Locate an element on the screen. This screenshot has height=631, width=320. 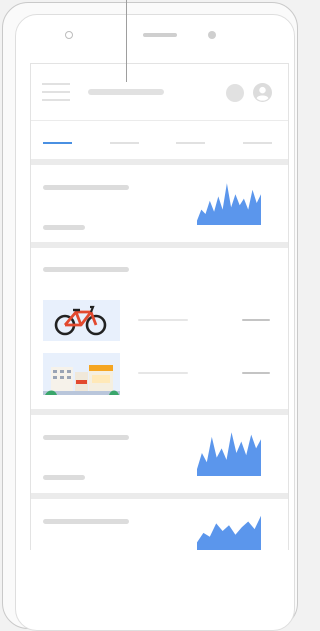
notification-icon is located at coordinates (235, 93).